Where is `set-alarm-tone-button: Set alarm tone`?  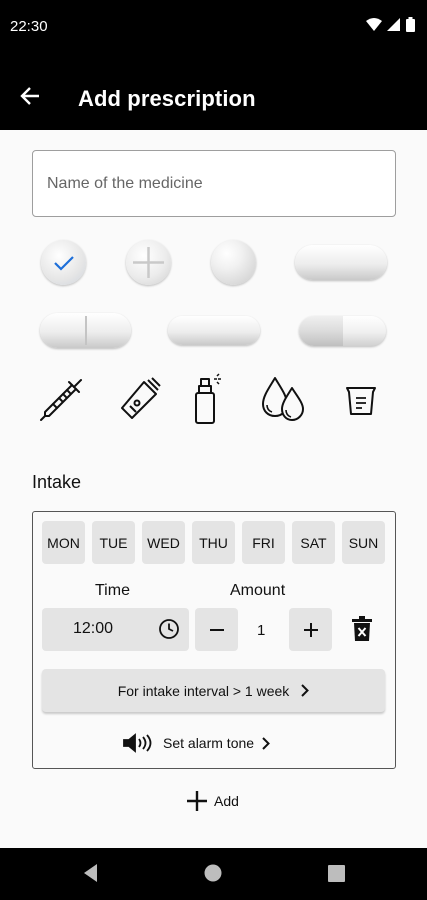
set-alarm-tone-button: Set alarm tone is located at coordinates (196, 743).